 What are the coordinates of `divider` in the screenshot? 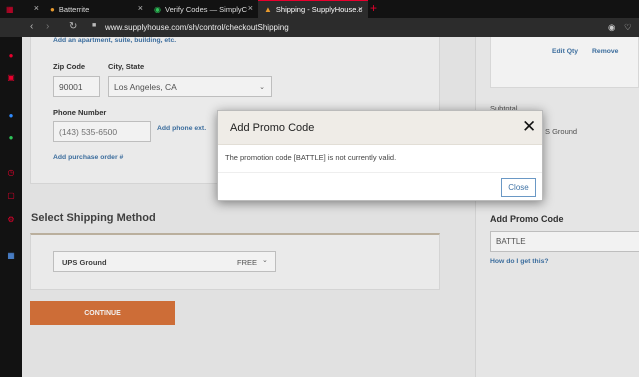 It's located at (380, 172).